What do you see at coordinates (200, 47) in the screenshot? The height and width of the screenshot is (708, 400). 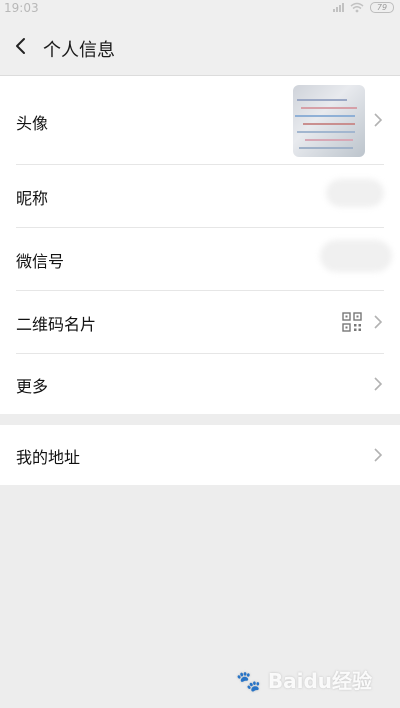 I see `nav-bar: 个人信息` at bounding box center [200, 47].